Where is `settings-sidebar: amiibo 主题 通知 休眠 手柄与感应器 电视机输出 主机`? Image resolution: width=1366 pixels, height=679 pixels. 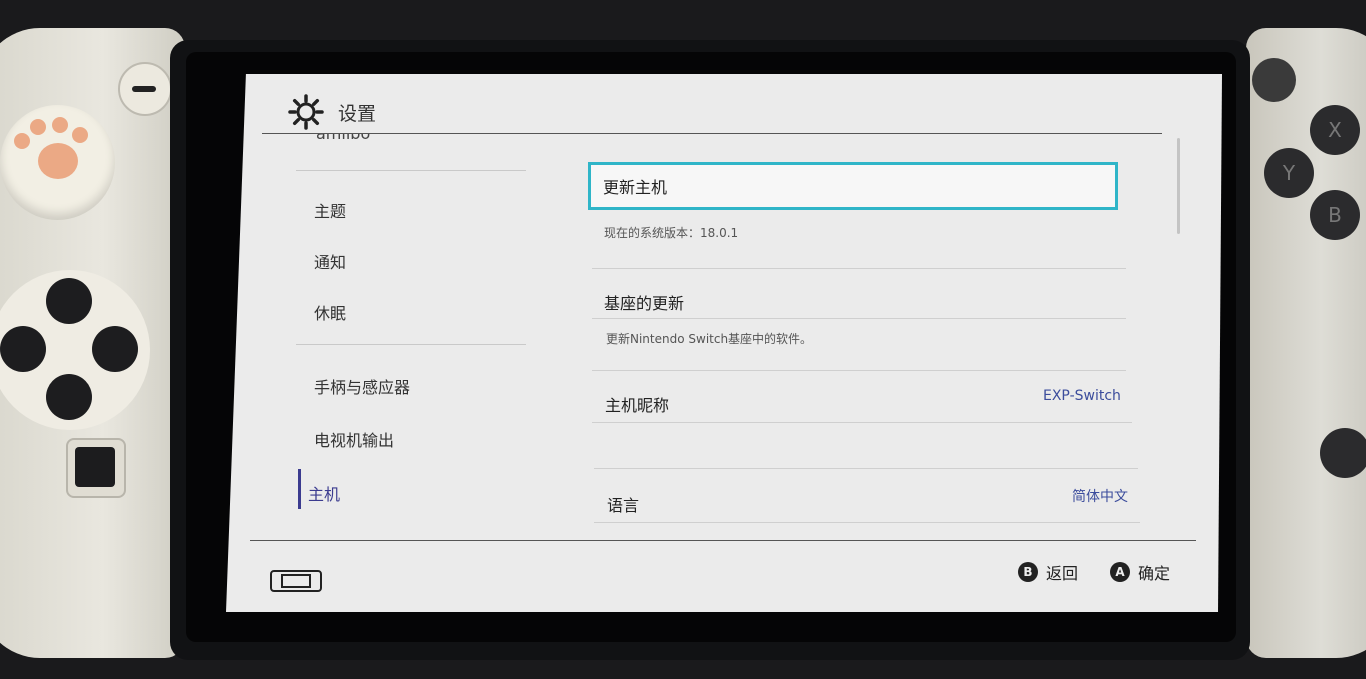
settings-sidebar: amiibo 主题 通知 休眠 手柄与感应器 电视机输出 主机 is located at coordinates (411, 345).